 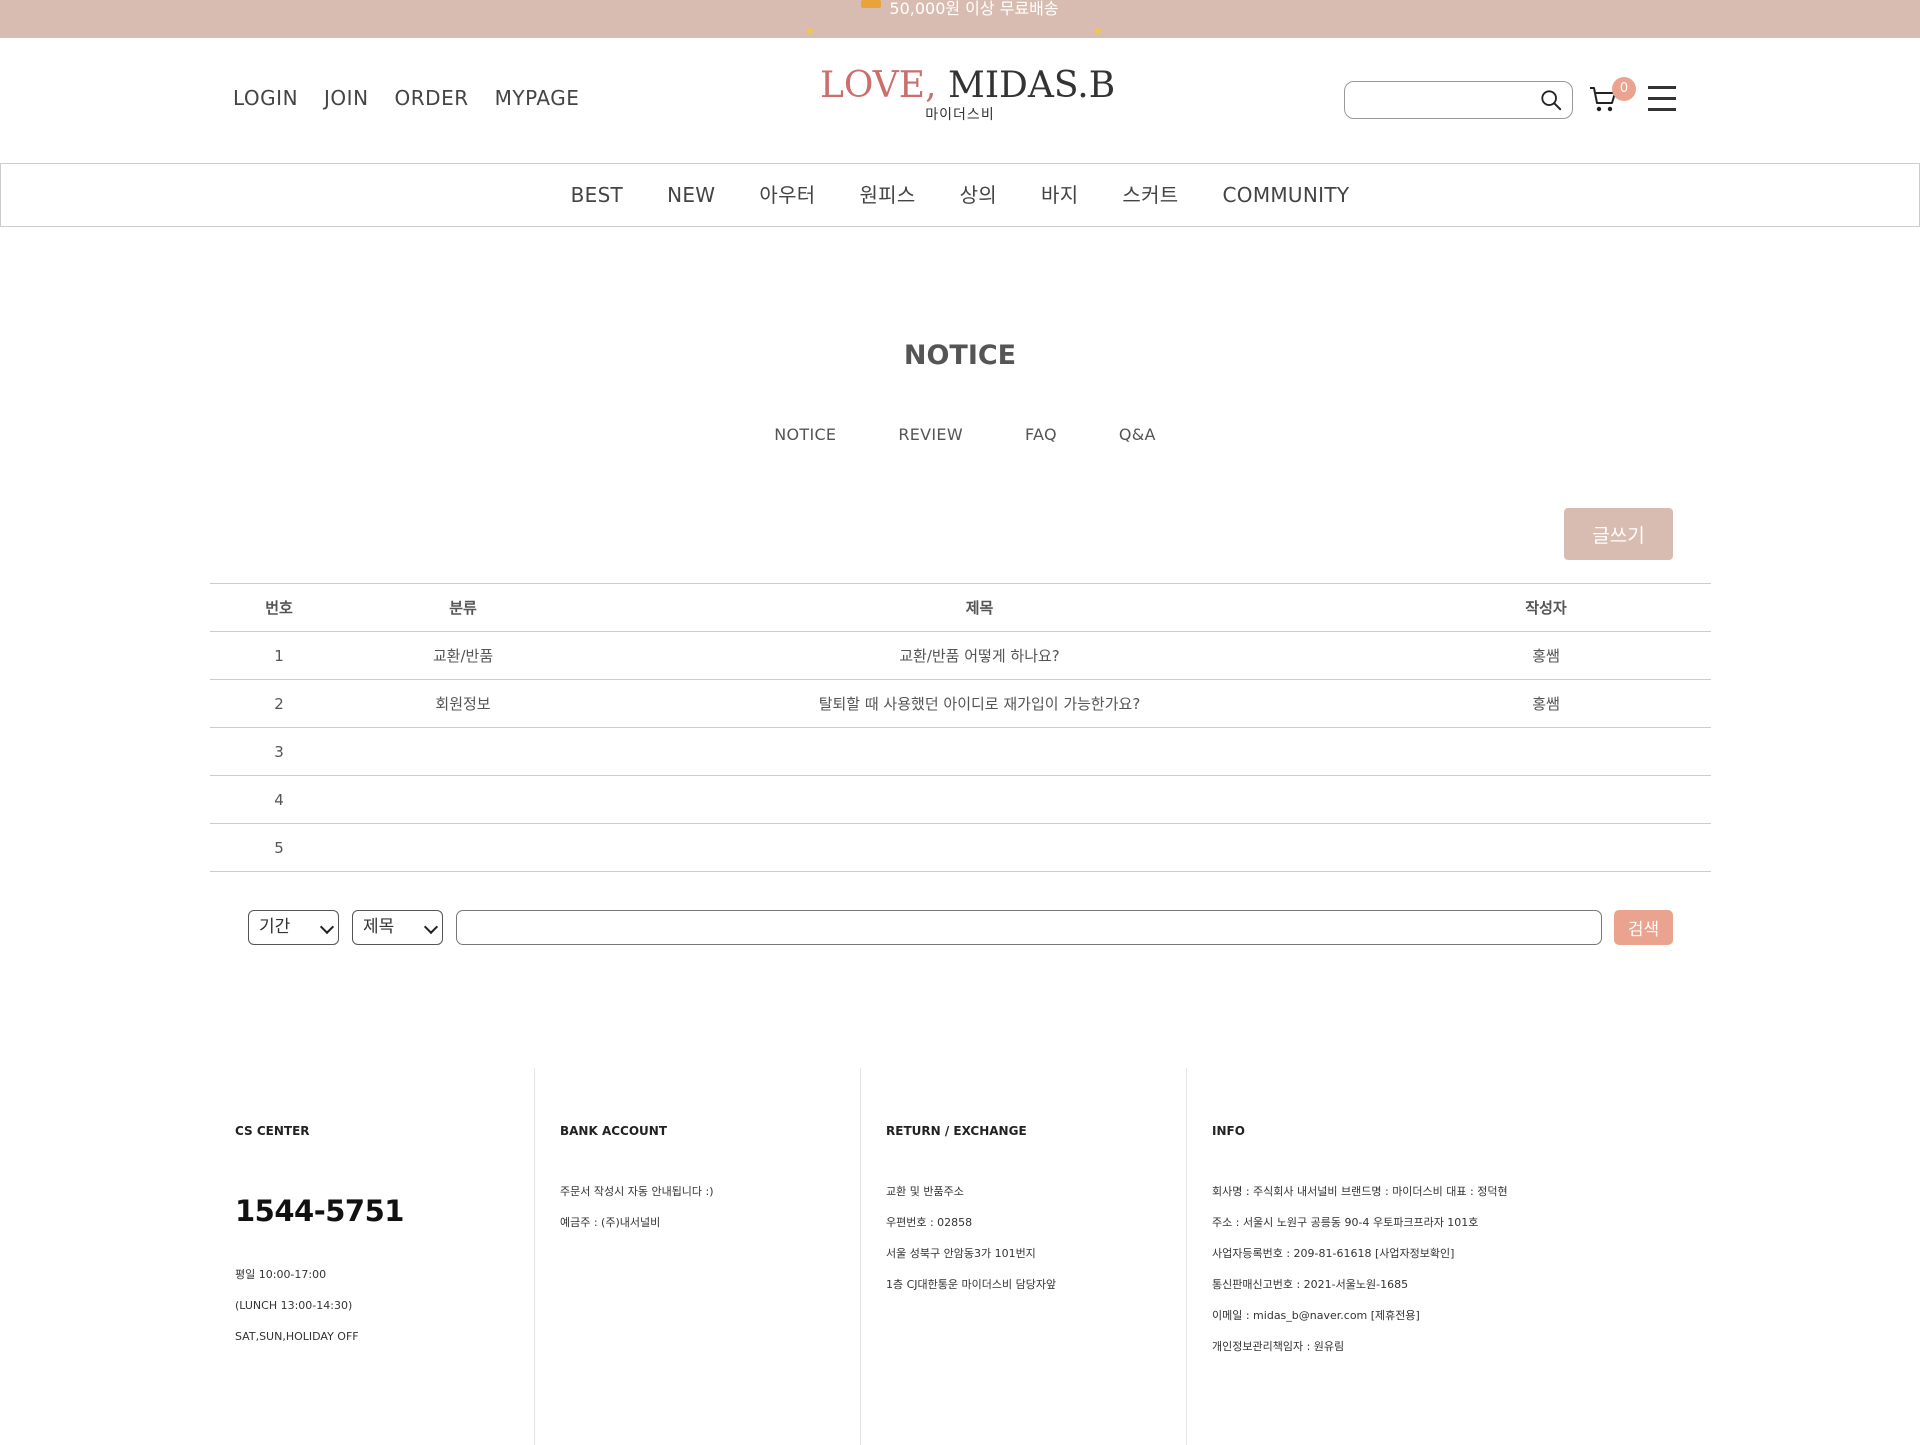 What do you see at coordinates (887, 195) in the screenshot?
I see `nav-item-onepiece: 원피스` at bounding box center [887, 195].